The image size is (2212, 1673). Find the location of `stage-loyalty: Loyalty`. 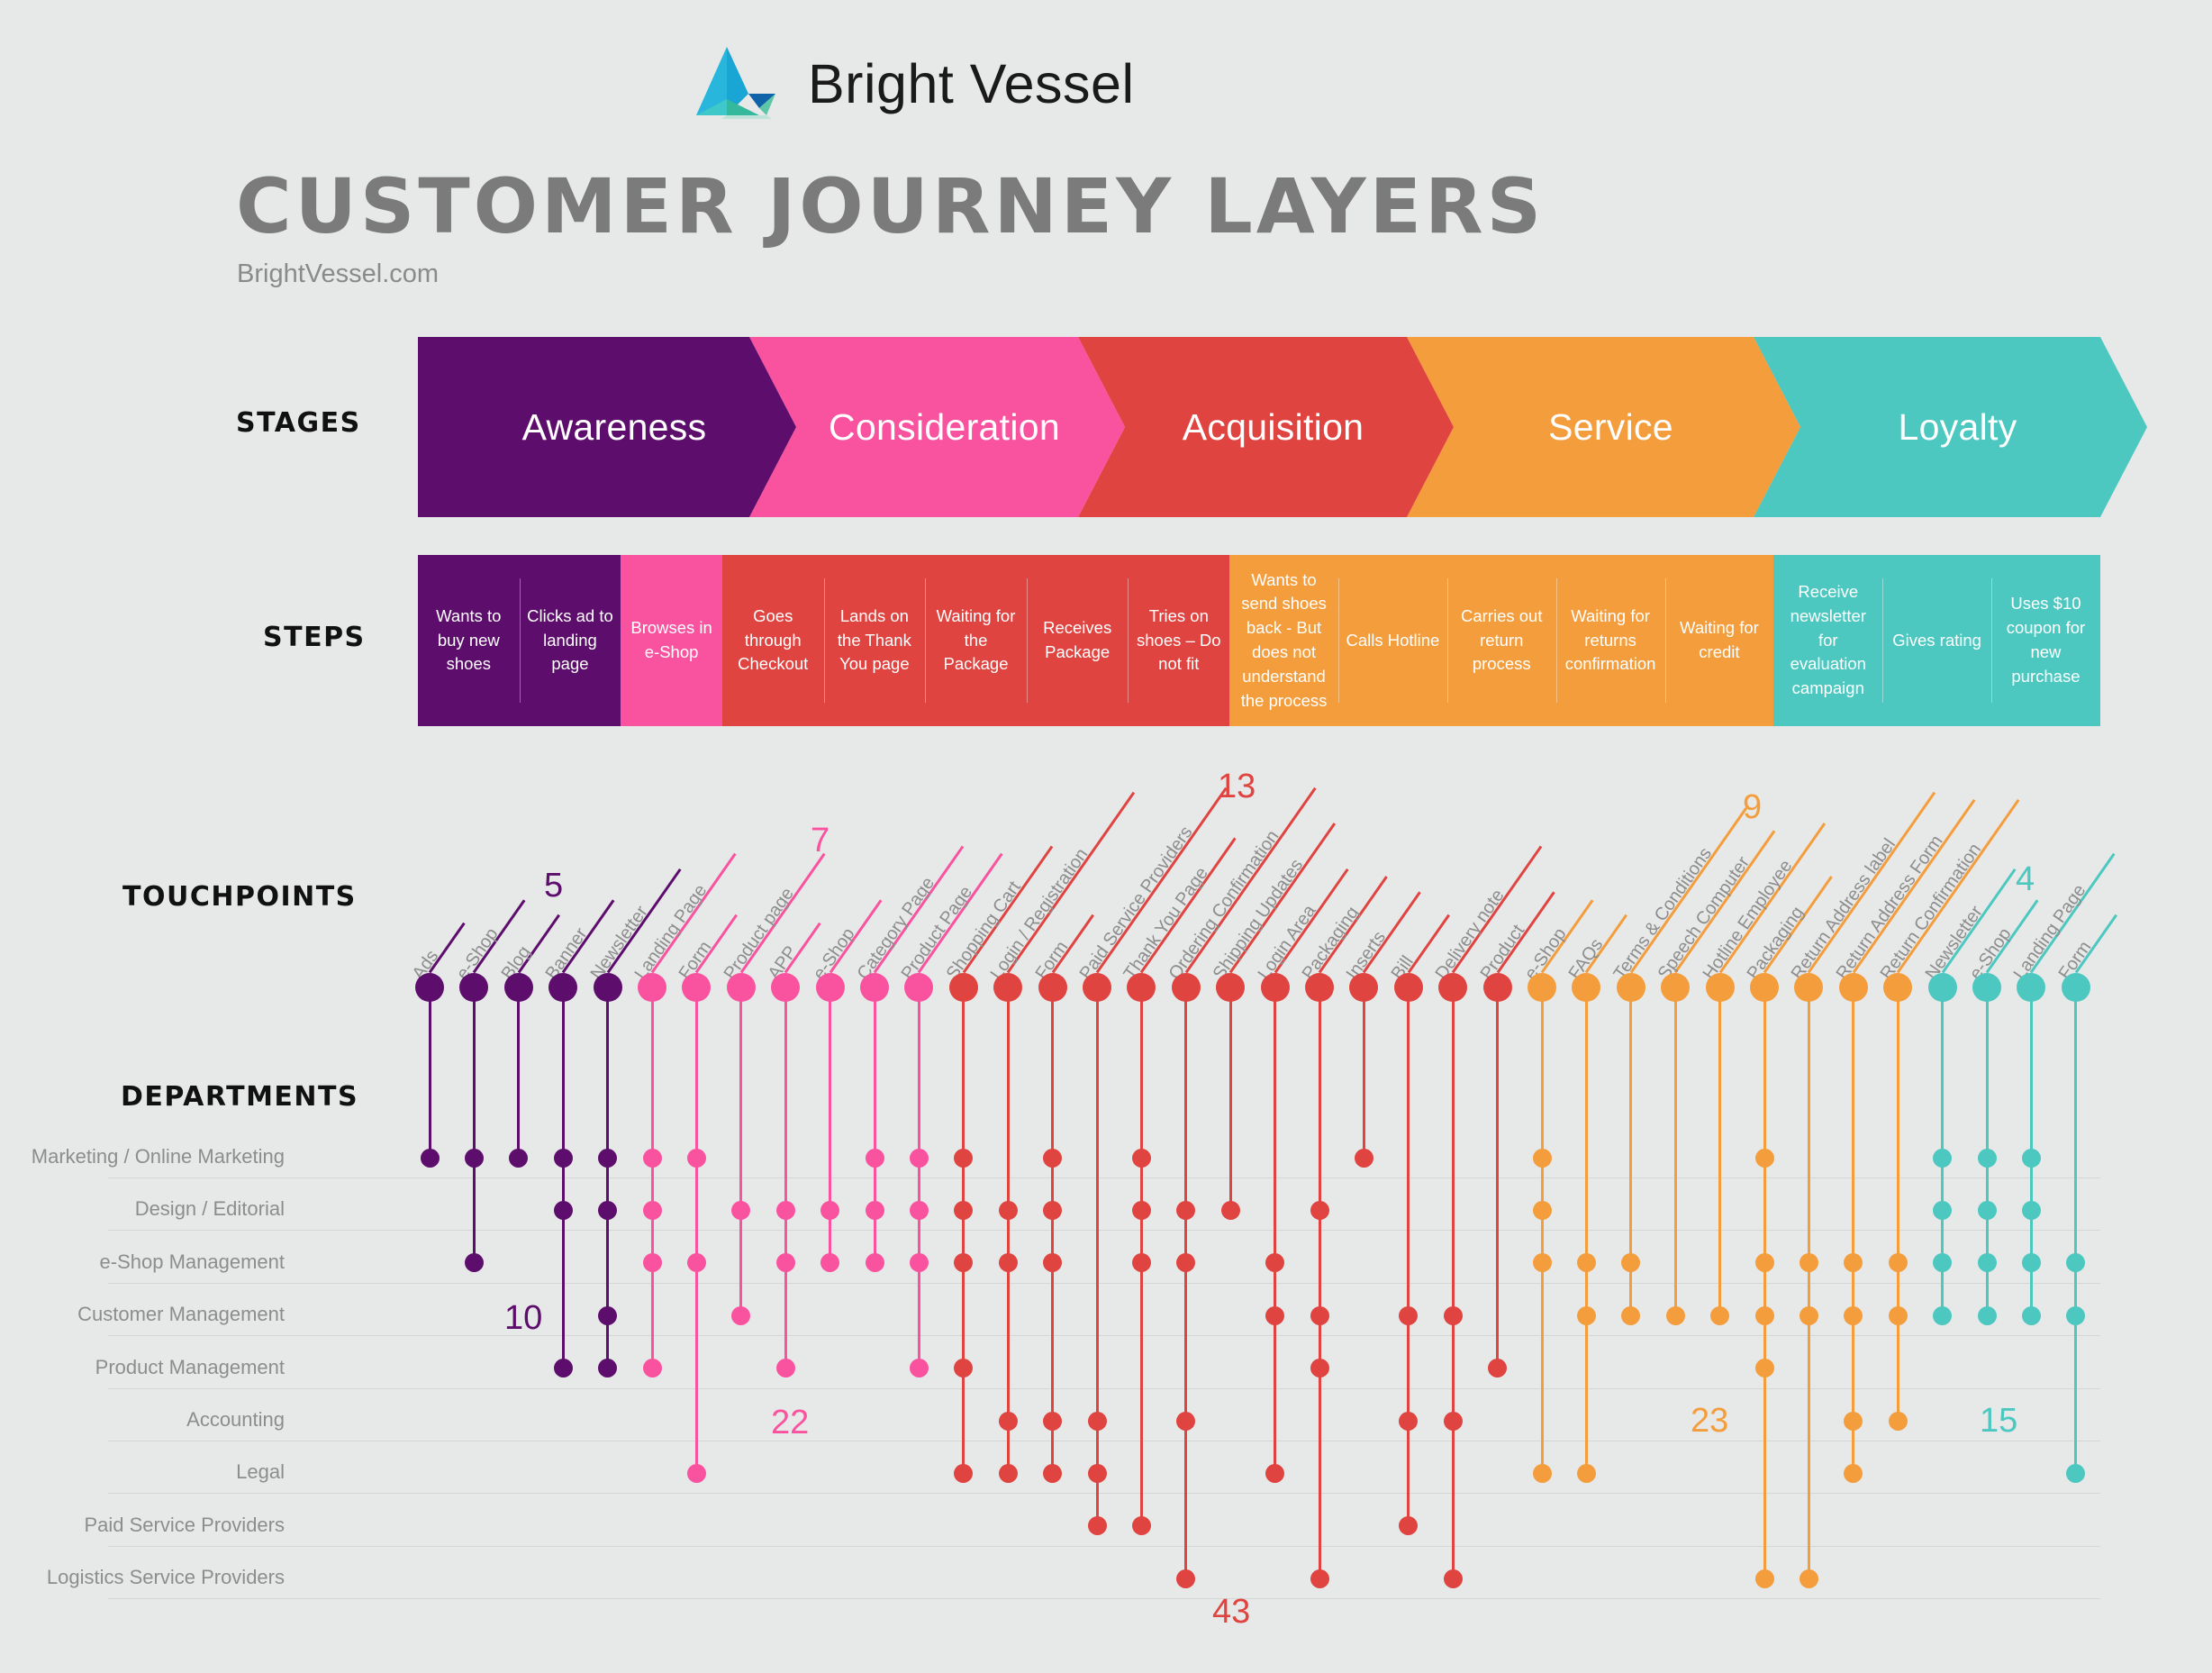

stage-loyalty: Loyalty is located at coordinates (1950, 427).